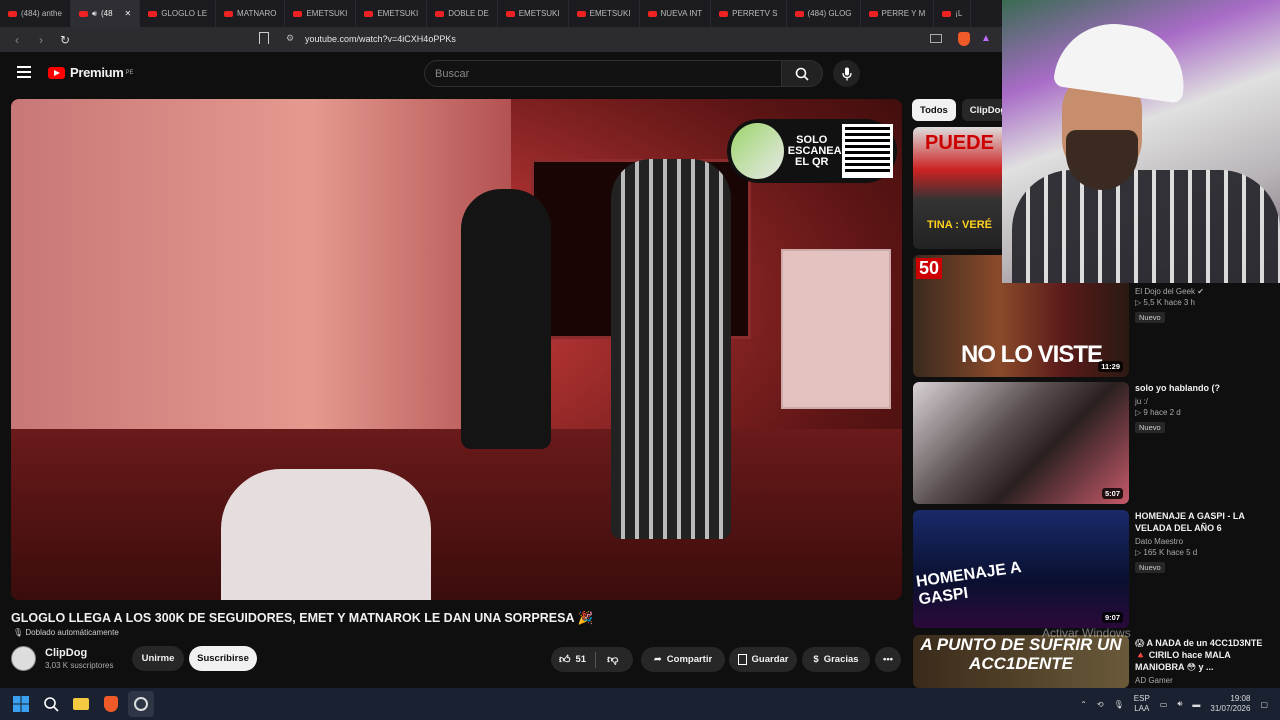 The image size is (1280, 720). Describe the element at coordinates (1021, 661) in the screenshot. I see `rec-thumbnail-5: A PUNTO DE SUFRIR UN ACC1DENTE` at that location.